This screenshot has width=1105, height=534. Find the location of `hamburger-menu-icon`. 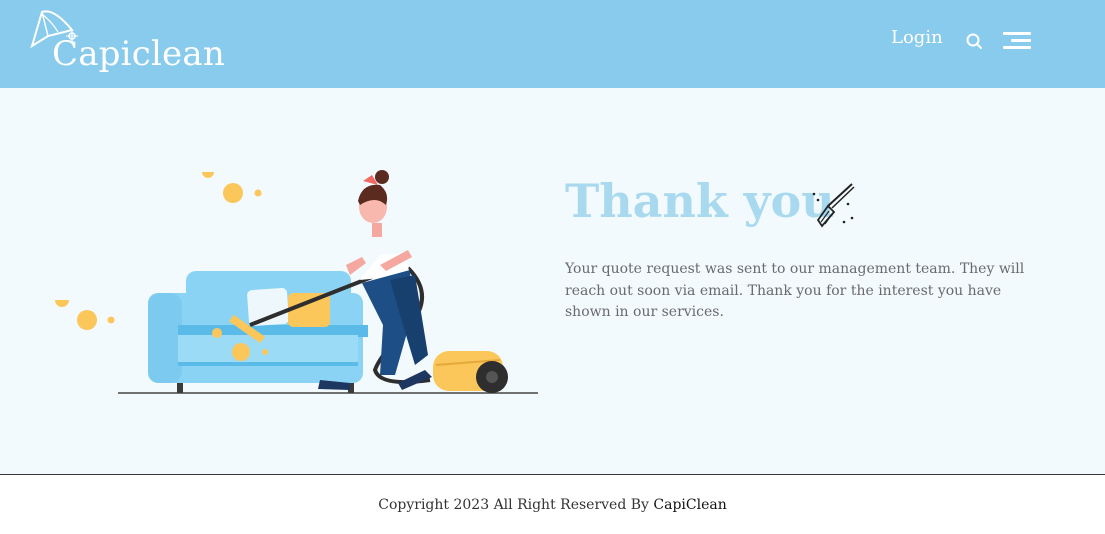

hamburger-menu-icon is located at coordinates (1018, 41).